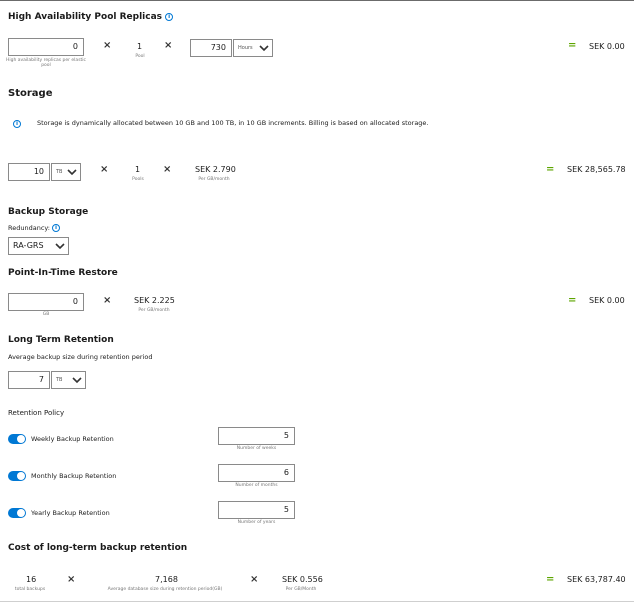  Describe the element at coordinates (214, 179) in the screenshot. I see `storage-price-caption: Per GB/month` at that location.